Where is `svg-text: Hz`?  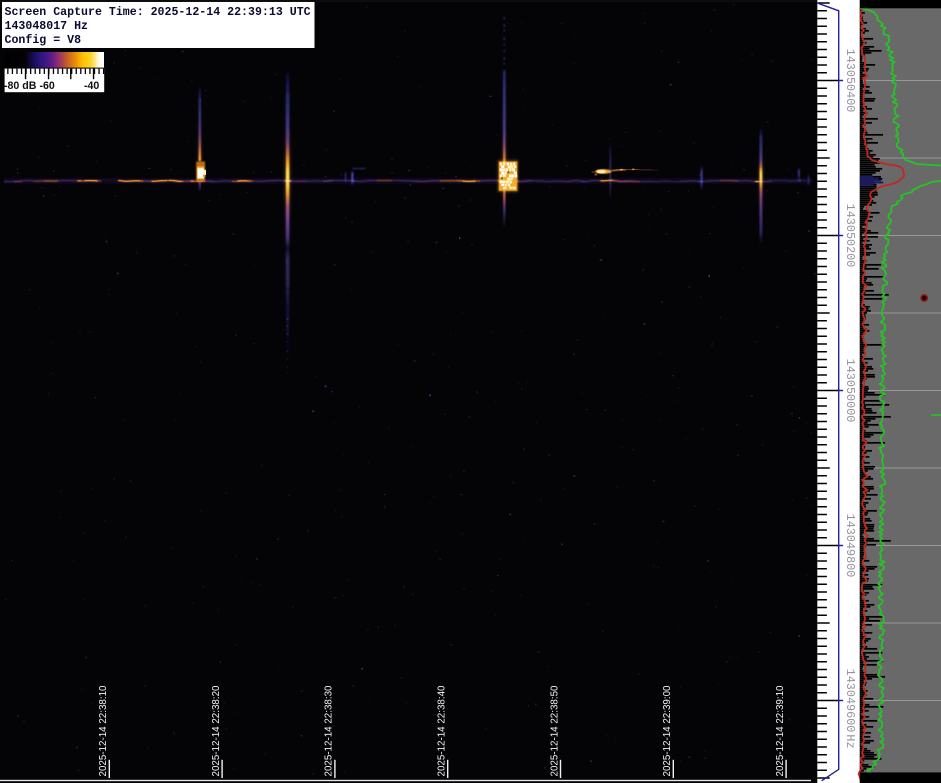 svg-text: Hz is located at coordinates (850, 741).